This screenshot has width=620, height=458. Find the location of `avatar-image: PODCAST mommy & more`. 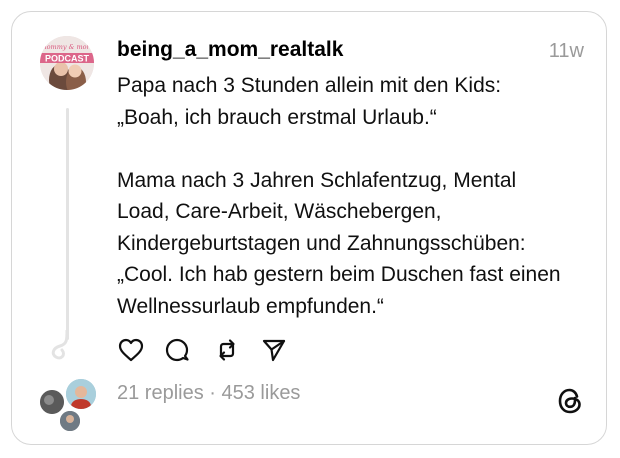

avatar-image: PODCAST mommy & more is located at coordinates (67, 63).